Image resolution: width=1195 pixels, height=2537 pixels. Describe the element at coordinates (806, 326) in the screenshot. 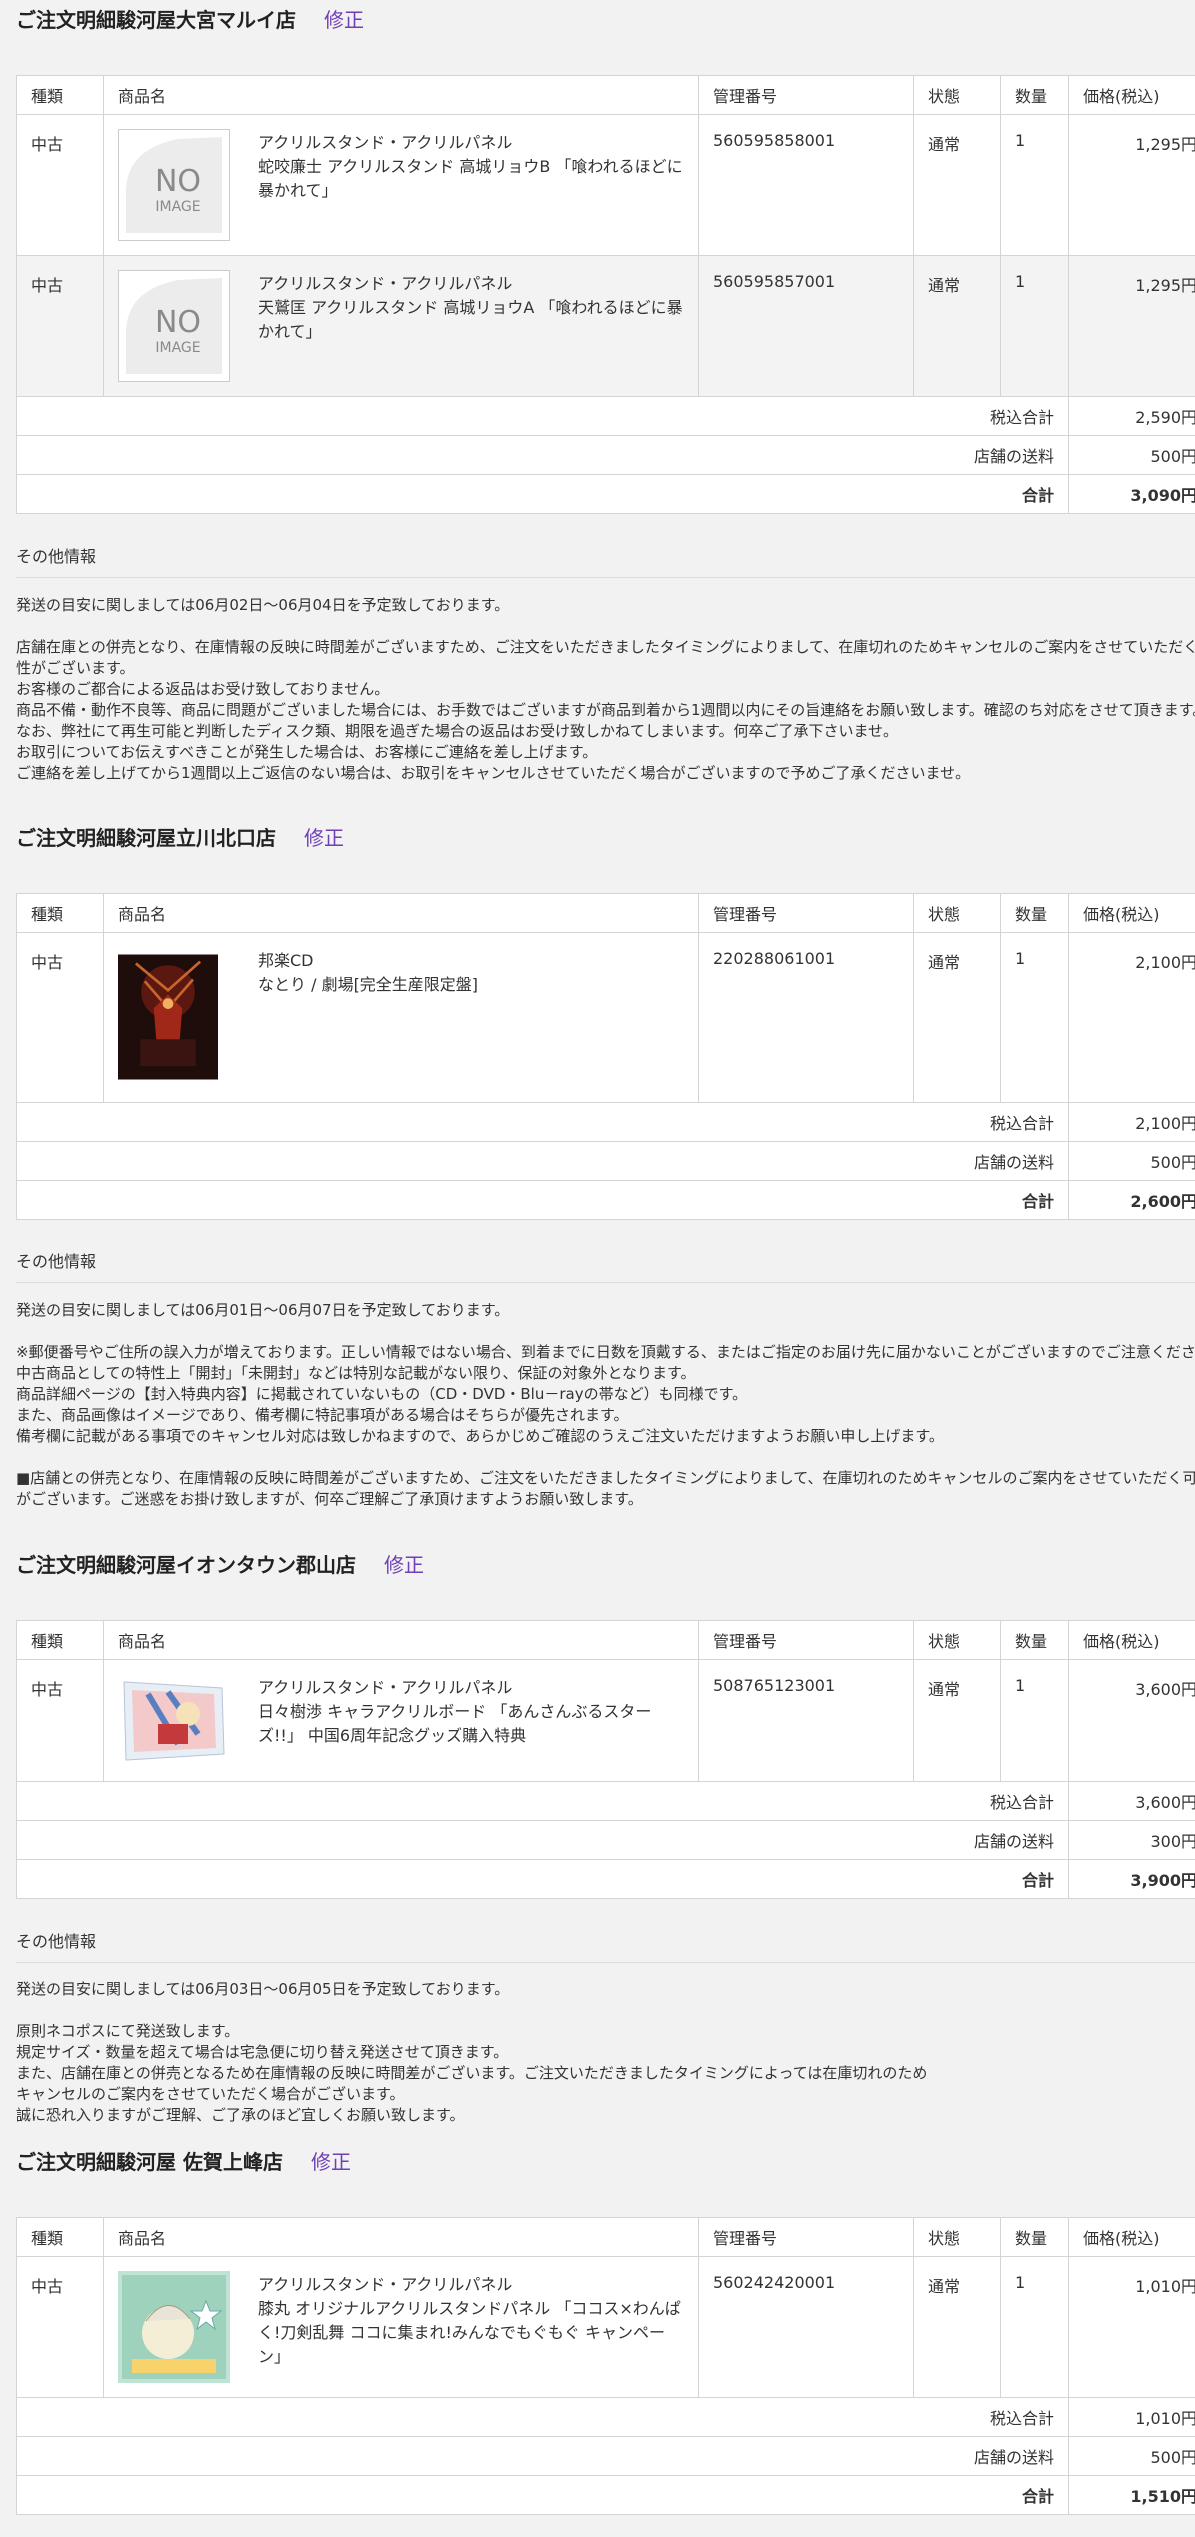

I see `item-code: 560595857001` at that location.